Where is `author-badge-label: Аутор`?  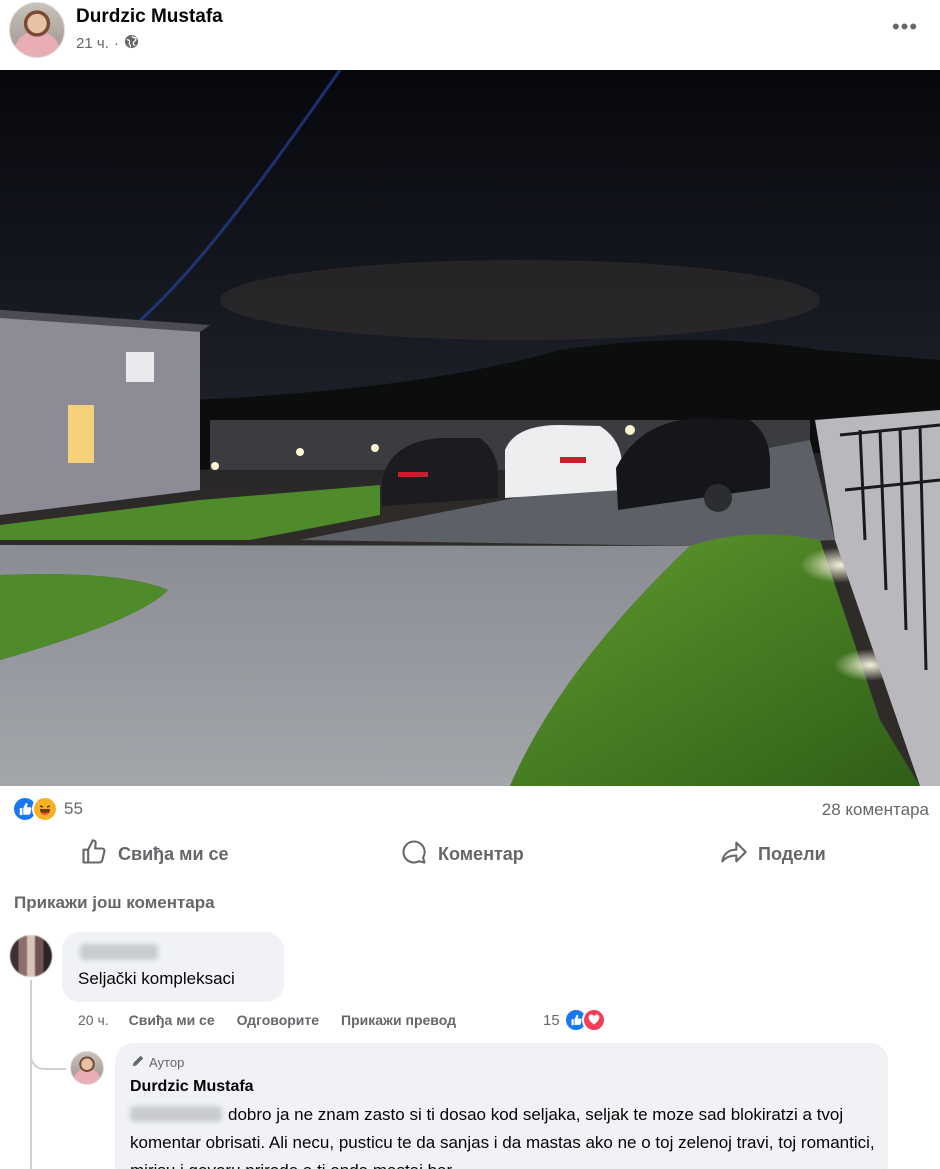 author-badge-label: Аутор is located at coordinates (167, 1062).